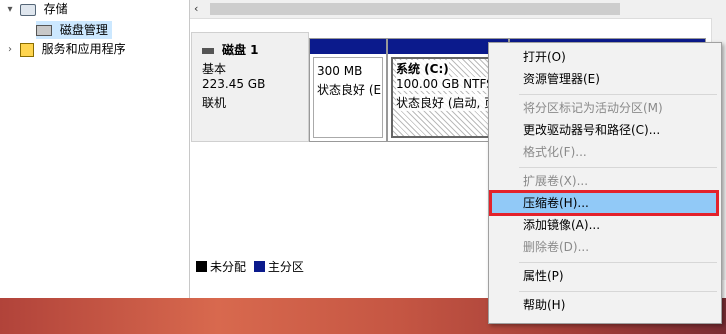 The height and width of the screenshot is (334, 726). What do you see at coordinates (83, 30) in the screenshot?
I see `tree-item-label: 磁盘管理` at bounding box center [83, 30].